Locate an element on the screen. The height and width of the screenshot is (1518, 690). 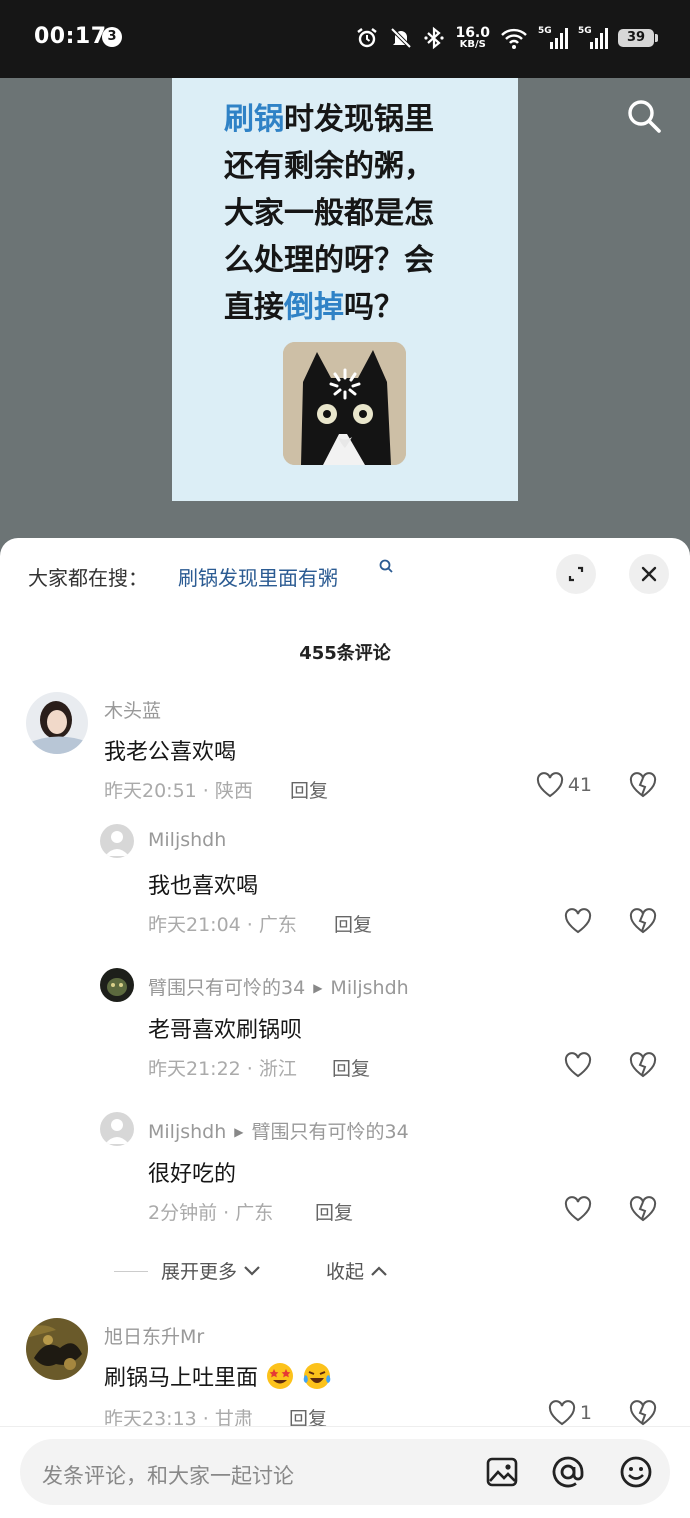
expand-fullscreen-button is located at coordinates (576, 574).